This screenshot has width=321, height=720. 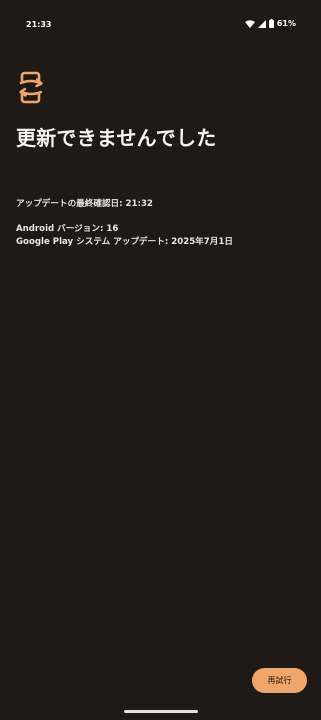 I want to click on status-time: 21:33, so click(x=39, y=24).